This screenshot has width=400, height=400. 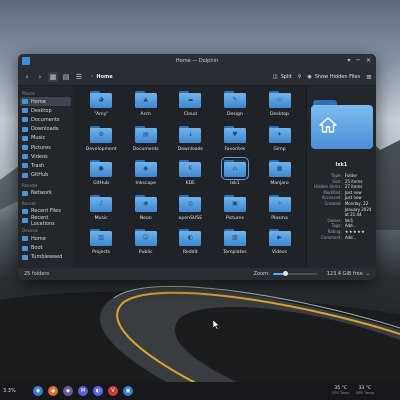 I want to click on folder-item: ✎ Design, so click(x=235, y=107).